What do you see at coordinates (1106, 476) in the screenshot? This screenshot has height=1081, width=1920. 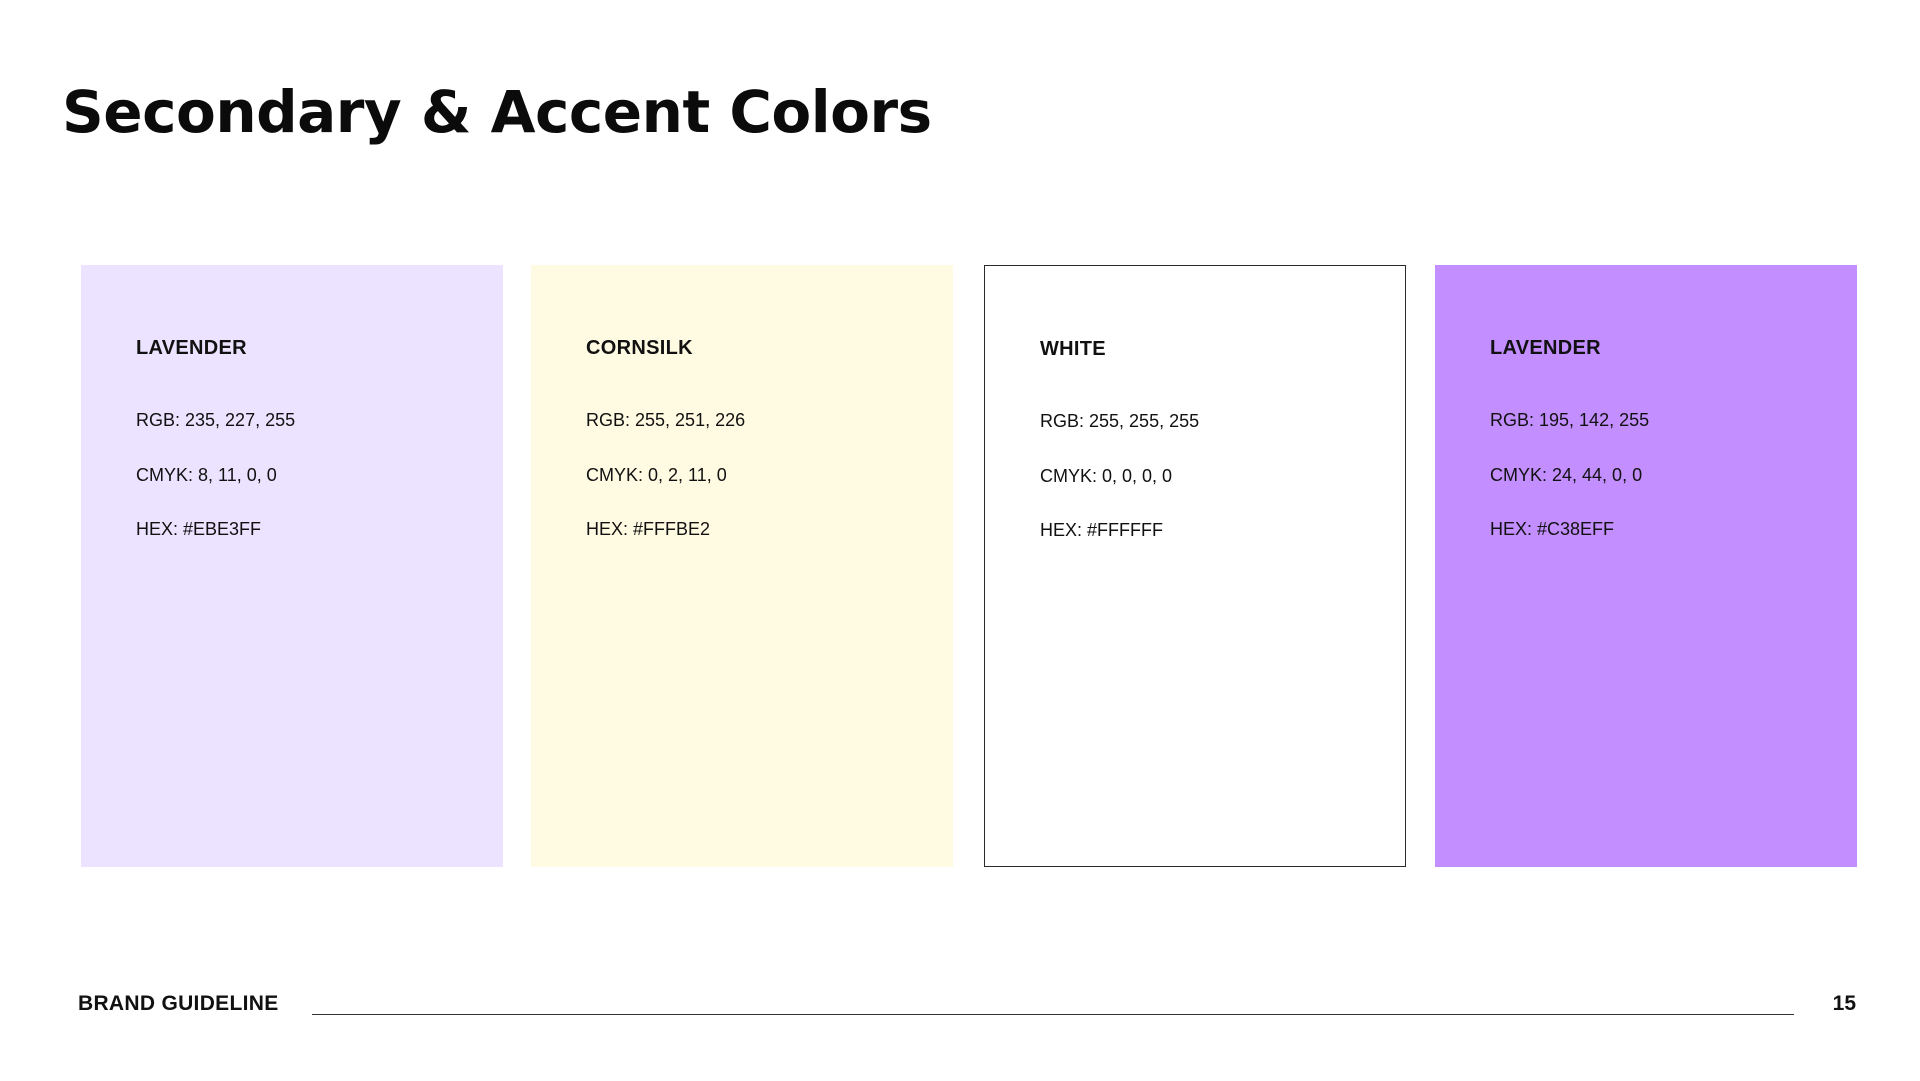 I see `swatch-cmyk: CMYK: 0, 0, 0, 0` at bounding box center [1106, 476].